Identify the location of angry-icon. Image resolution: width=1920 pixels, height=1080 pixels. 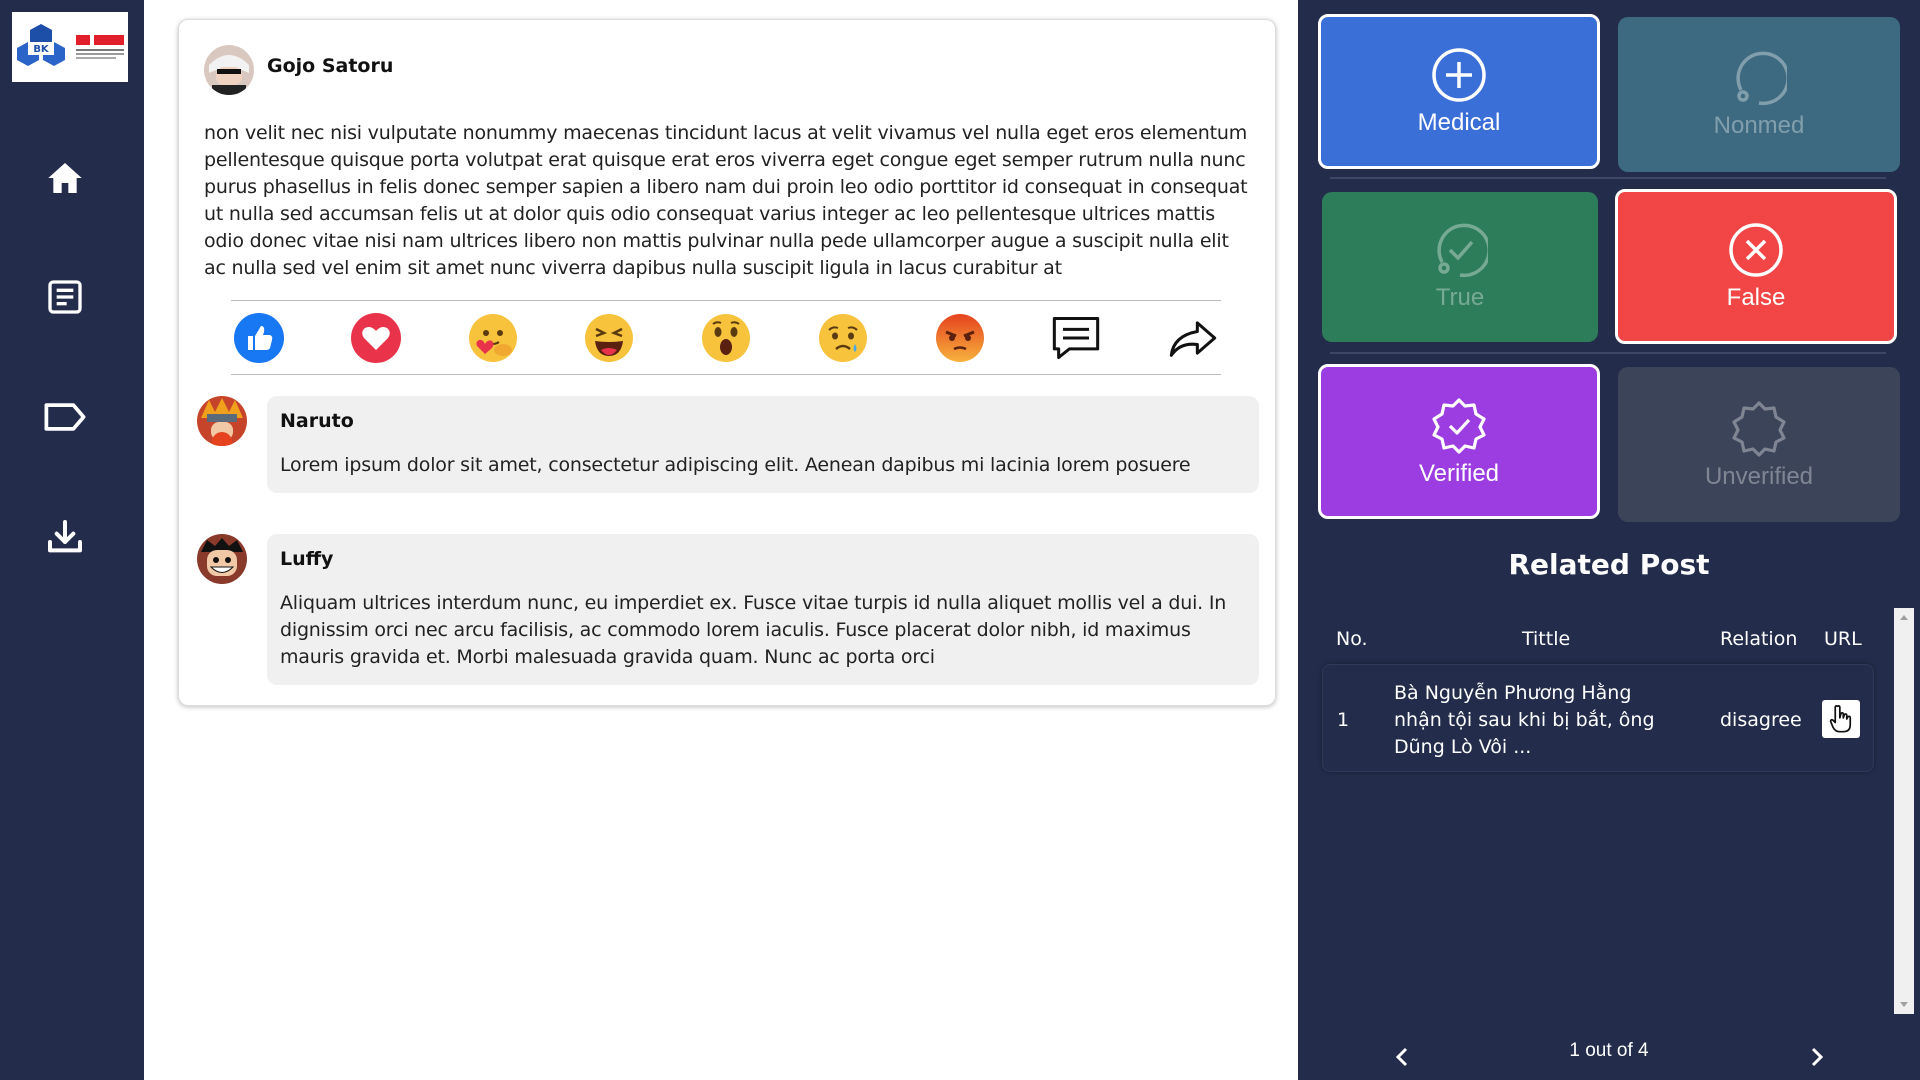
(960, 338).